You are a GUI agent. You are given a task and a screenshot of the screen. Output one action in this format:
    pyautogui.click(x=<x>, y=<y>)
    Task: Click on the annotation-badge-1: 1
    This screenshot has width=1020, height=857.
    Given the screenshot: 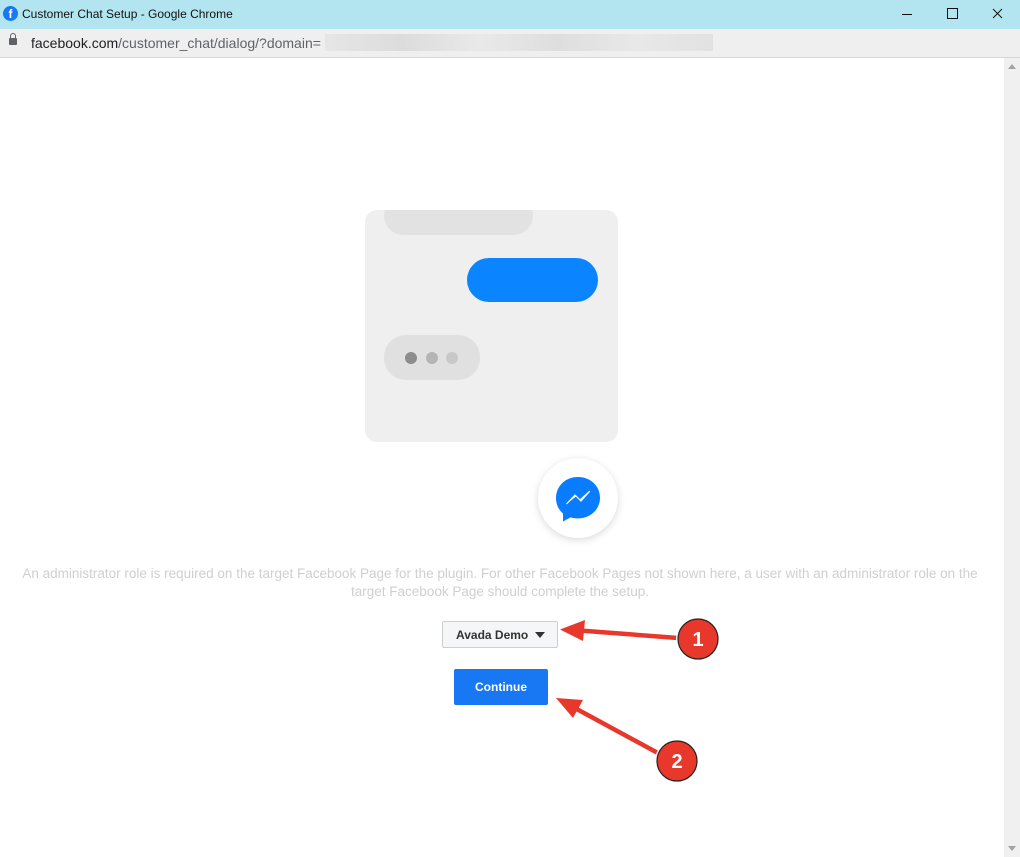 What is the action you would take?
    pyautogui.click(x=698, y=639)
    